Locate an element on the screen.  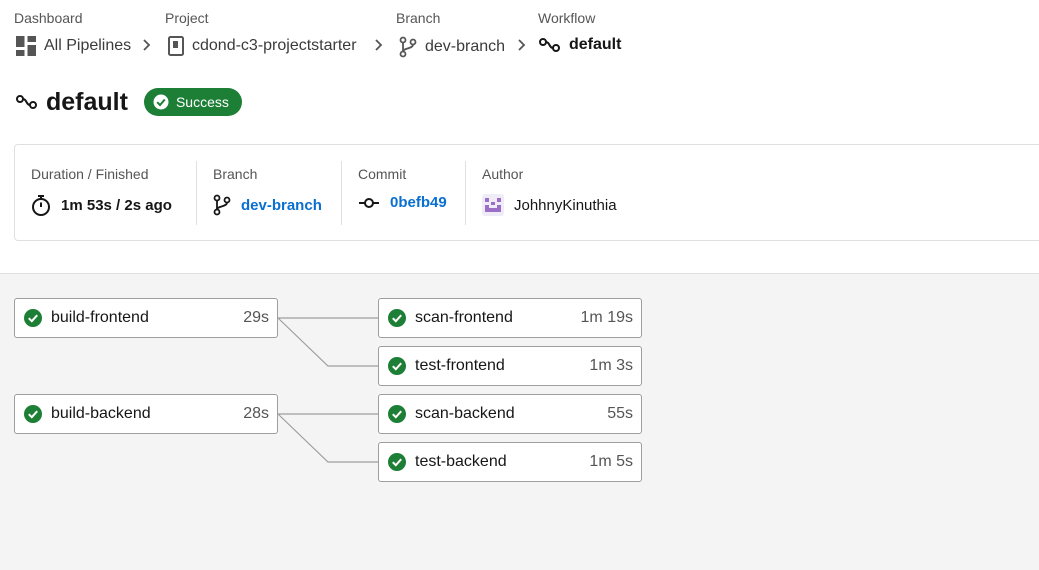
job-node: test-backend 1m 5s is located at coordinates (510, 462).